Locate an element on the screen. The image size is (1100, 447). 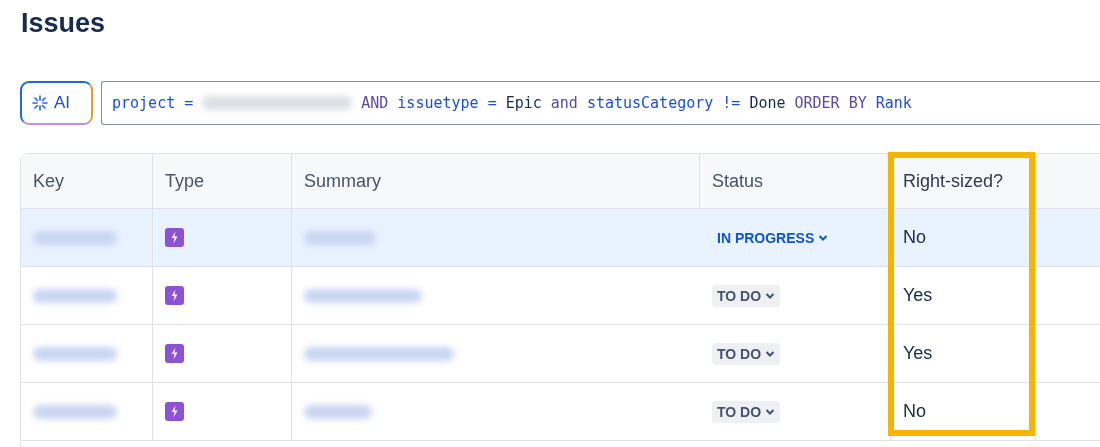
page-title: Issues is located at coordinates (63, 23).